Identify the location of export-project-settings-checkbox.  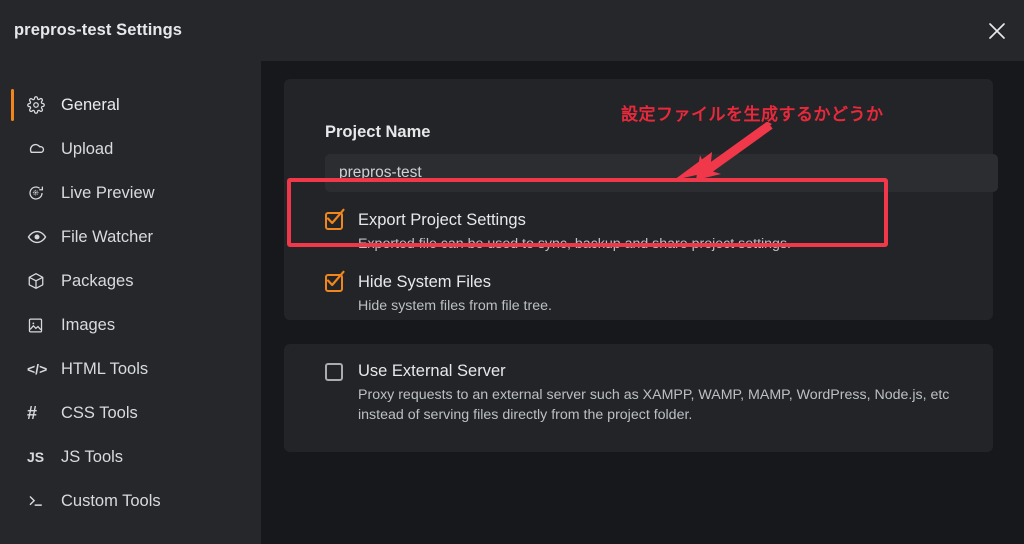
(335, 219).